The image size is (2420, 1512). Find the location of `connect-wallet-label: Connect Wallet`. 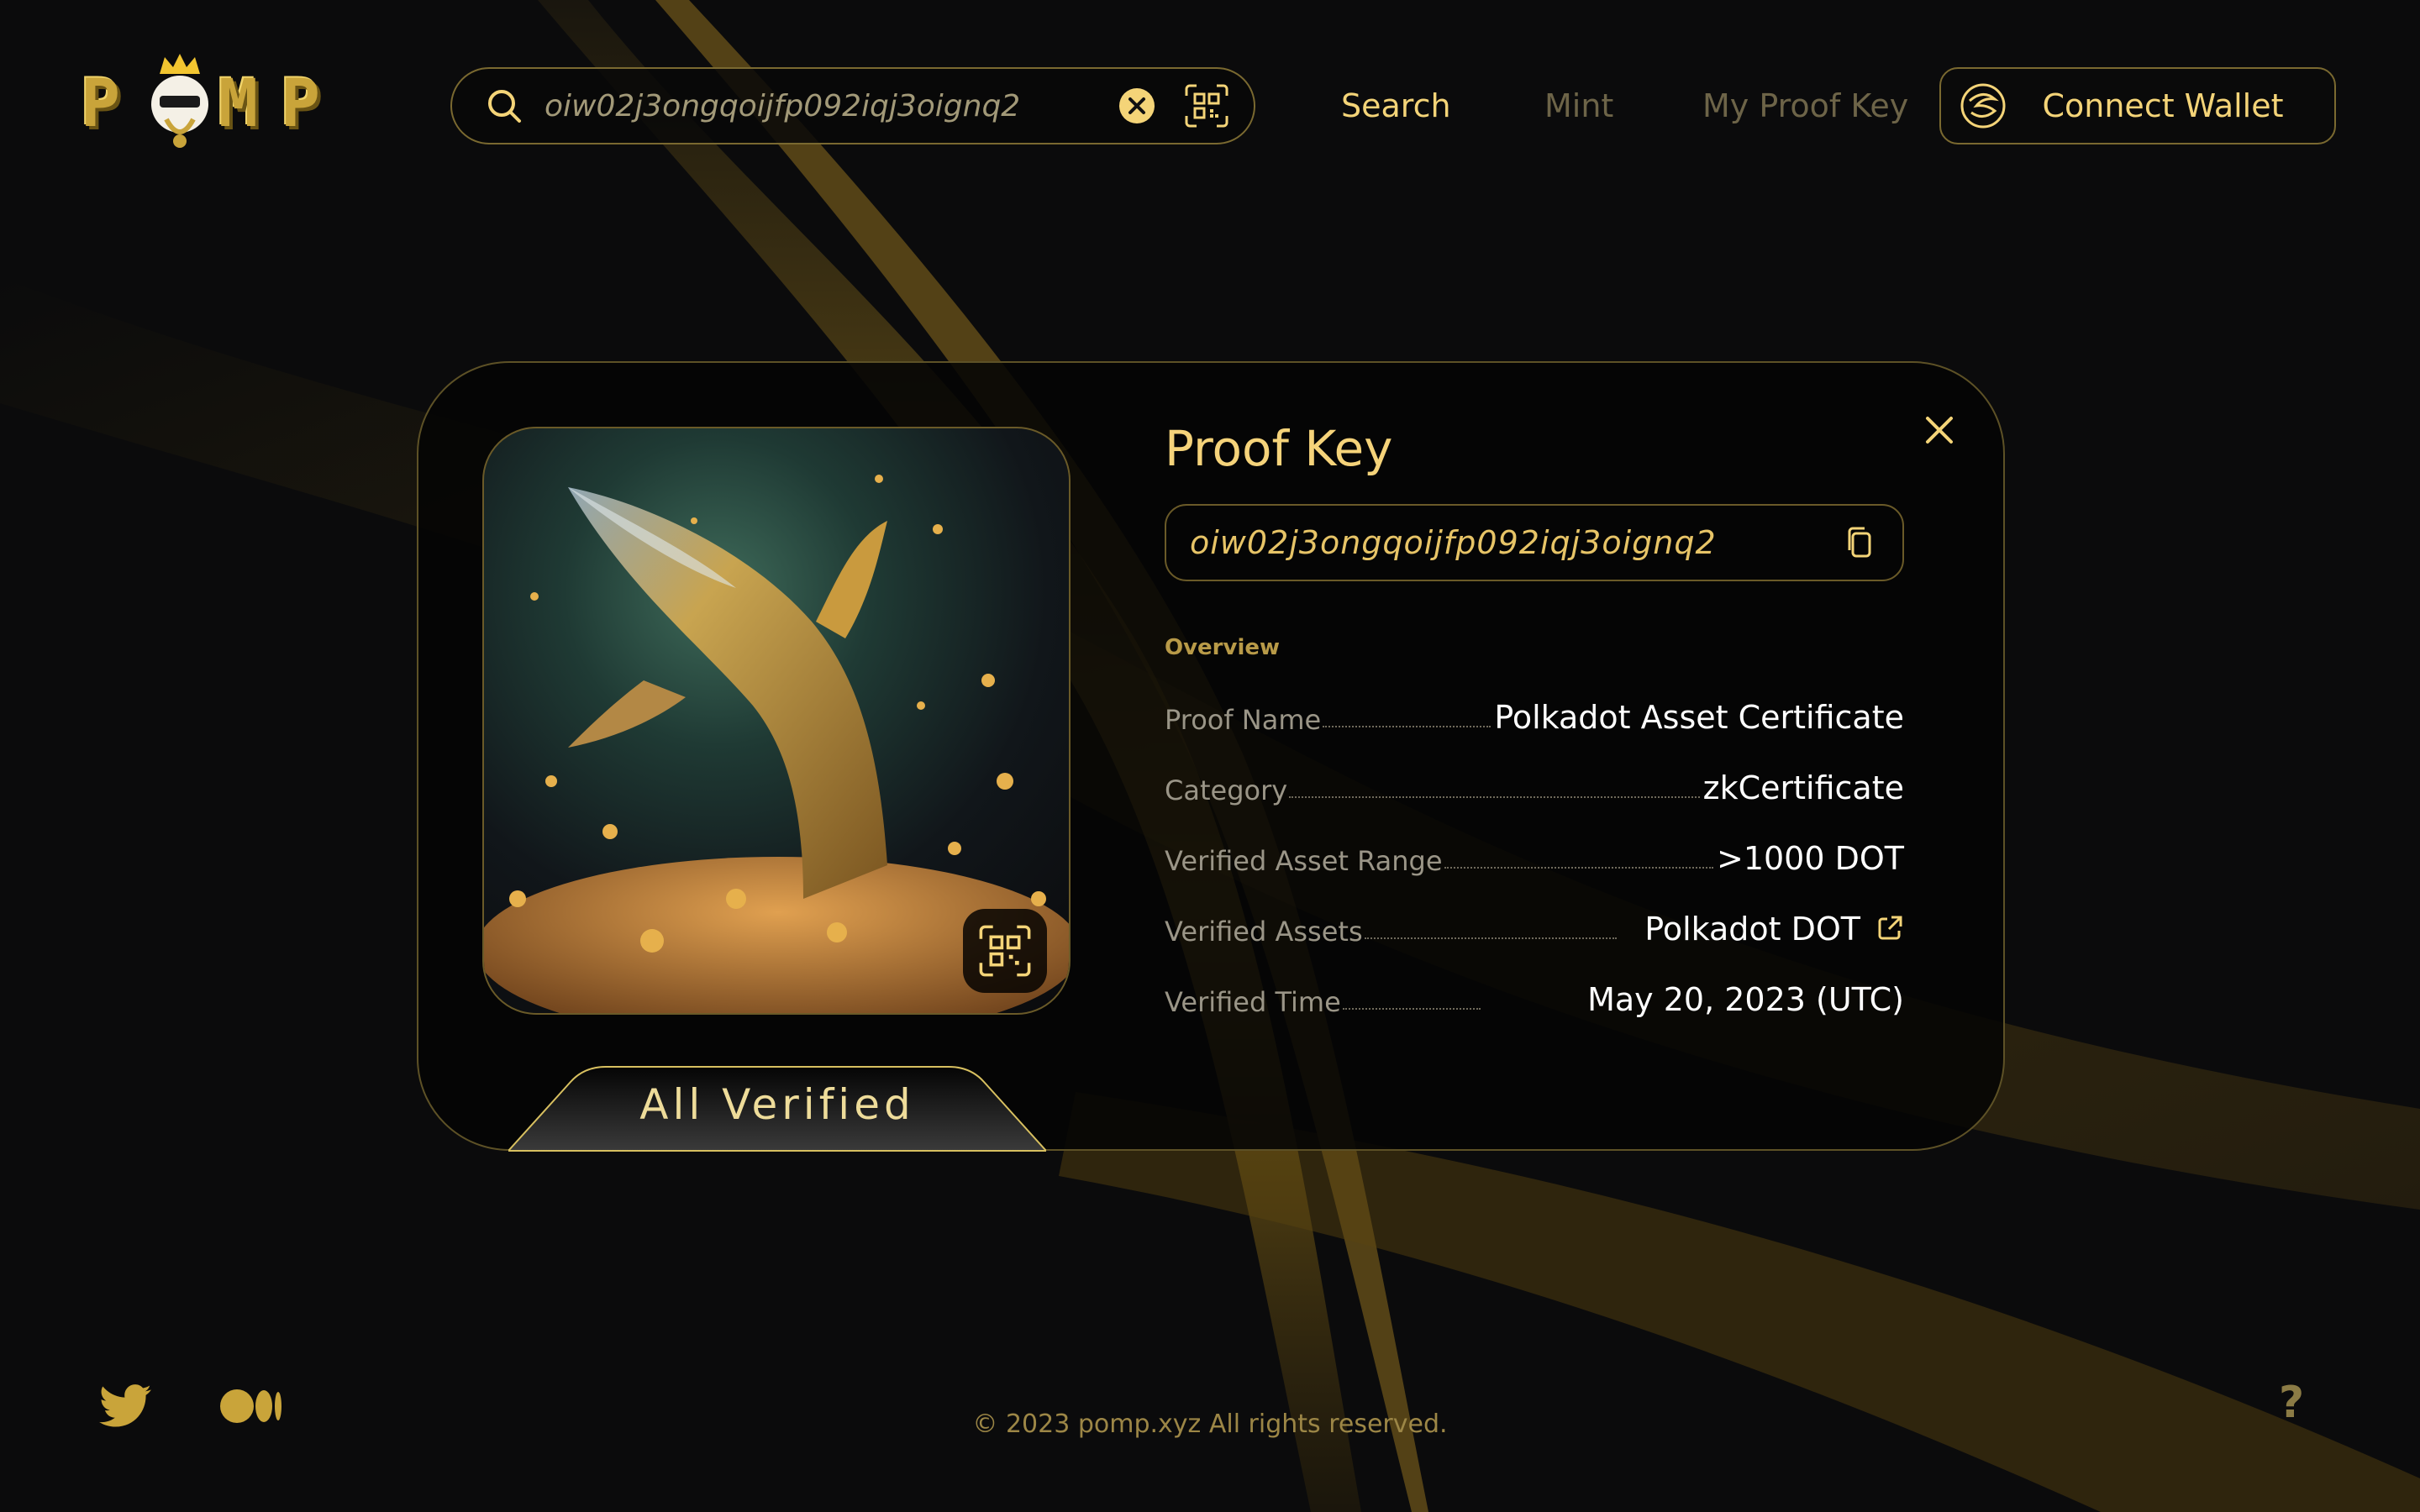

connect-wallet-label: Connect Wallet is located at coordinates (2163, 105).